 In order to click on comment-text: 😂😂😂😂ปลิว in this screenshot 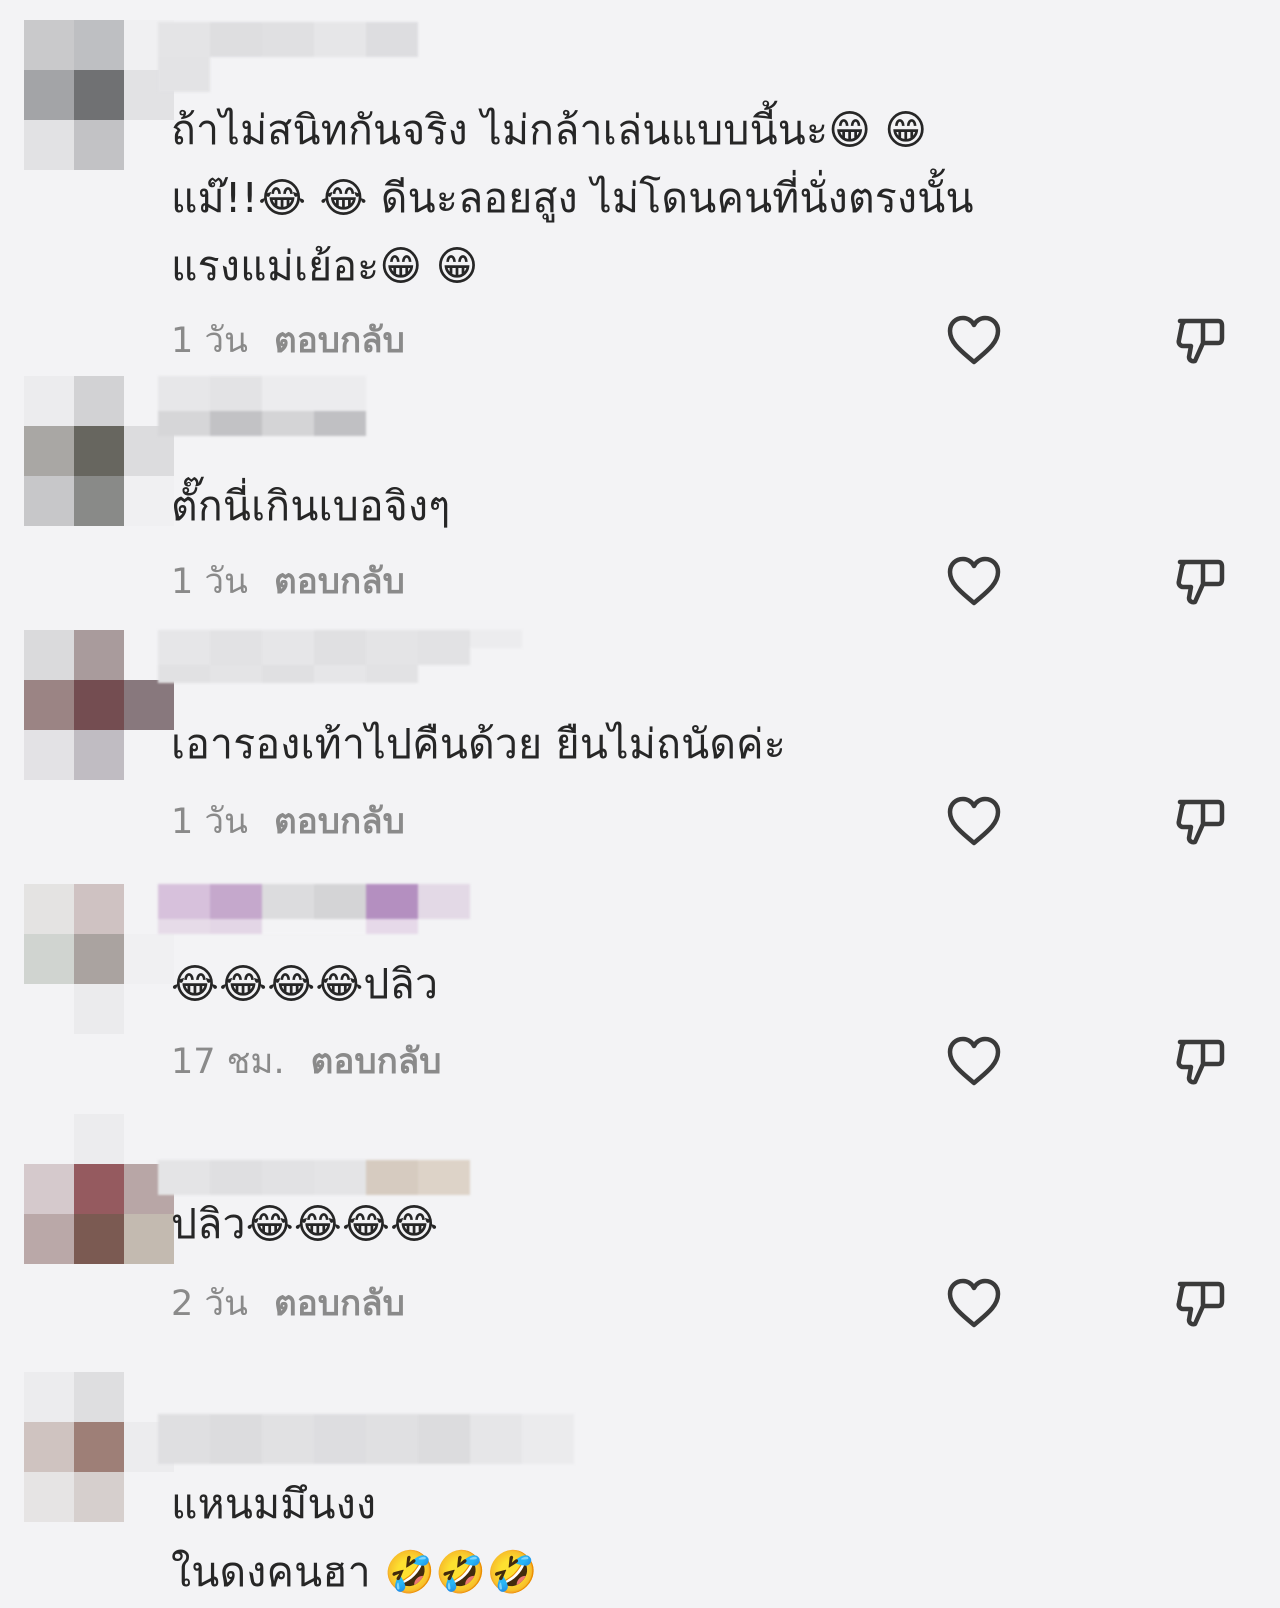, I will do `click(305, 984)`.